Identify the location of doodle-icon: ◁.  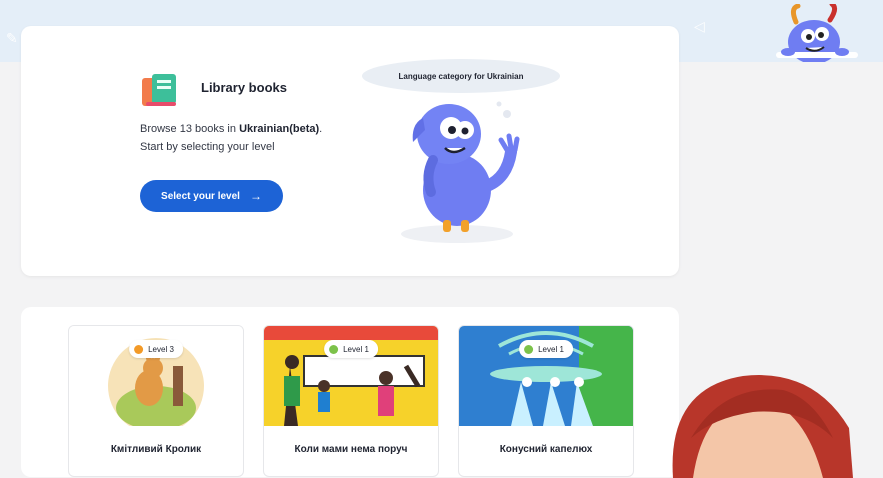
(699, 26).